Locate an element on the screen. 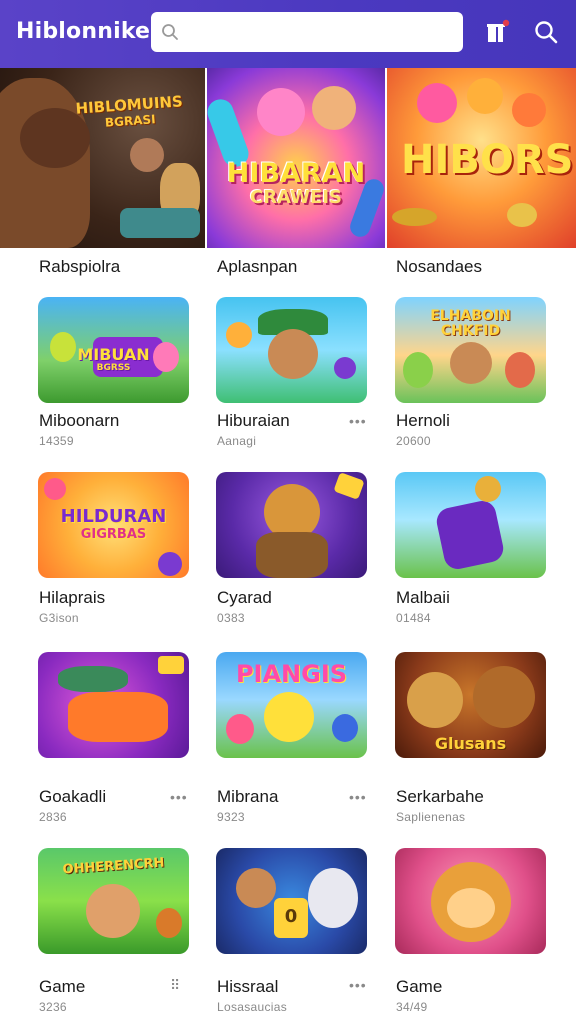 The width and height of the screenshot is (576, 1024). game-card-image: ELHABOIN CHKFID is located at coordinates (470, 350).